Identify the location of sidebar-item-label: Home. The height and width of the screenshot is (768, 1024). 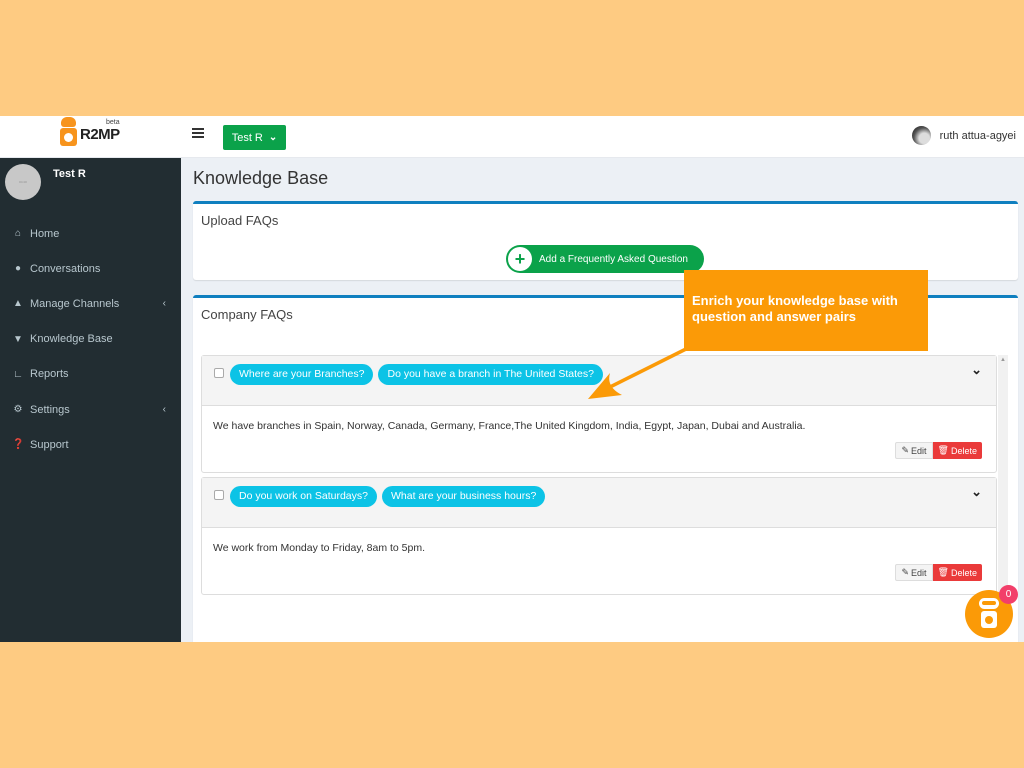
(45, 233).